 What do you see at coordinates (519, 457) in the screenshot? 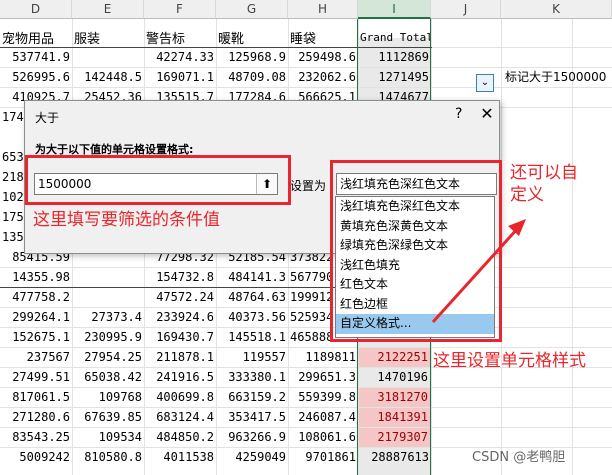
I see `watermark: CSDN @老鸭胆` at bounding box center [519, 457].